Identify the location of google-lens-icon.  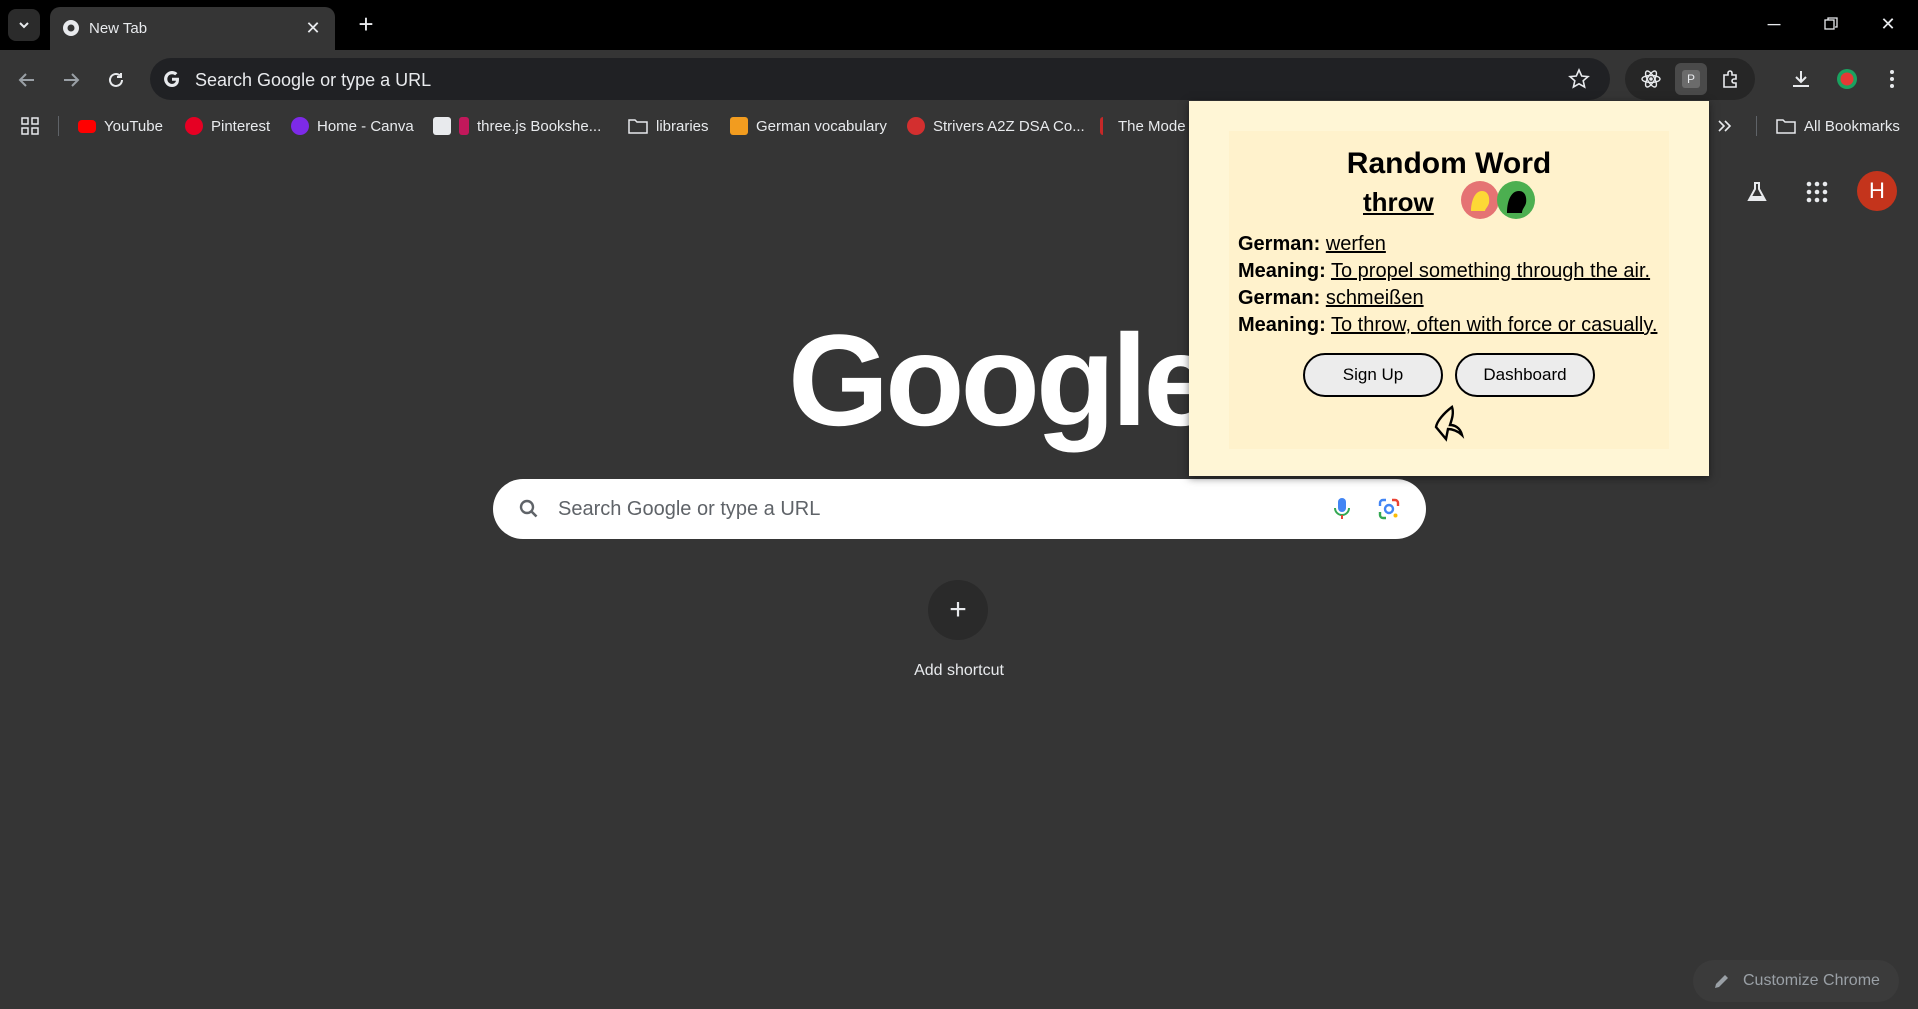
(1389, 509).